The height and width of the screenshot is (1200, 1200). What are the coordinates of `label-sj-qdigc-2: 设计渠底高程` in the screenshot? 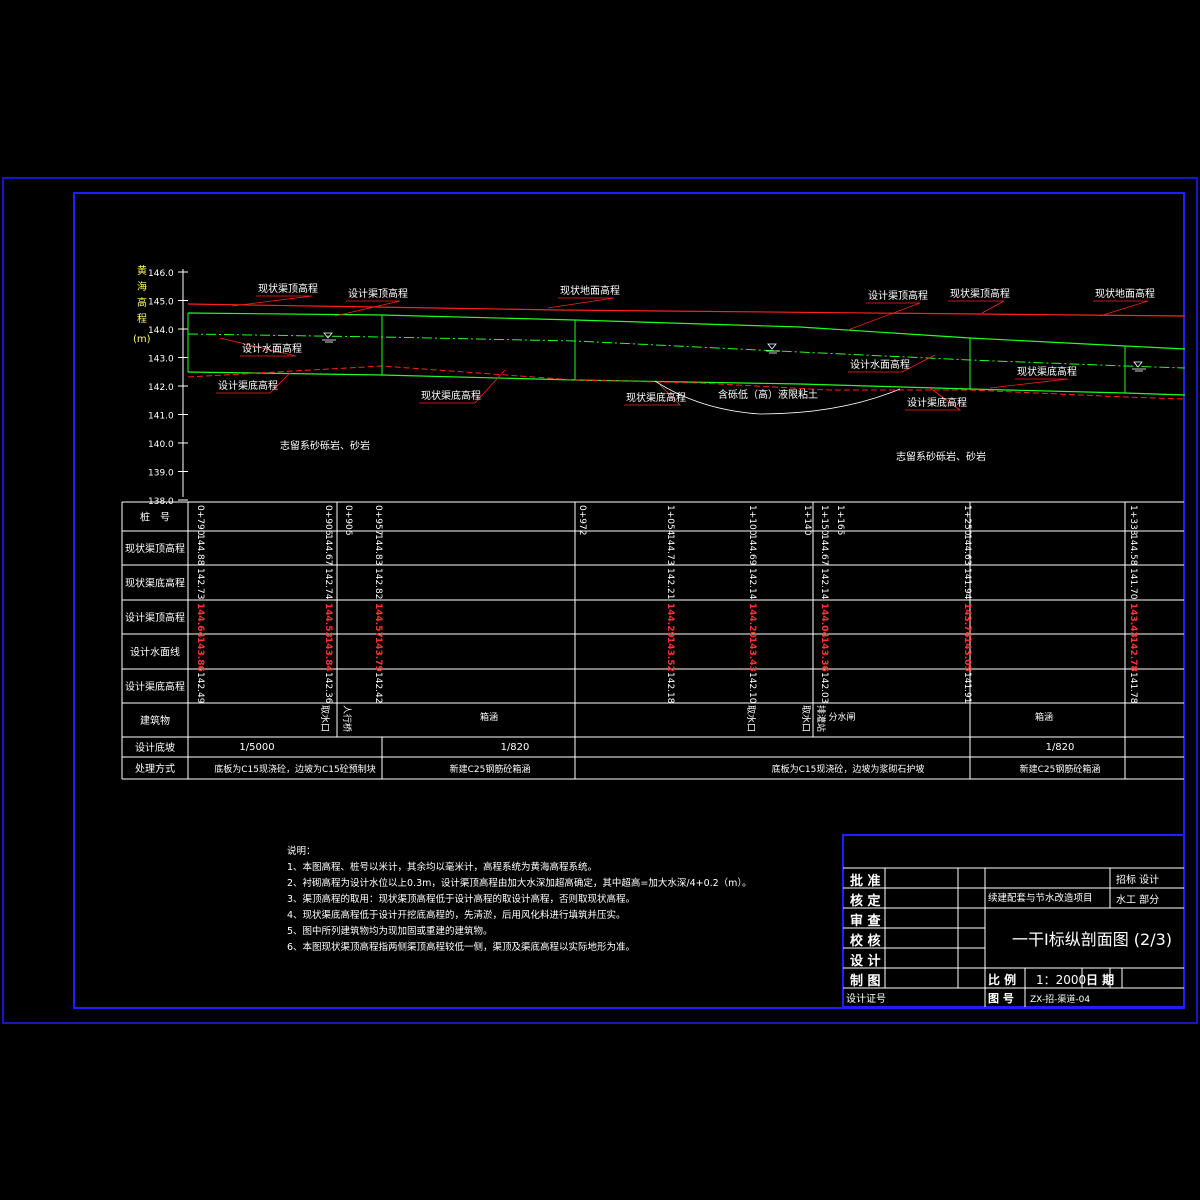 It's located at (937, 402).